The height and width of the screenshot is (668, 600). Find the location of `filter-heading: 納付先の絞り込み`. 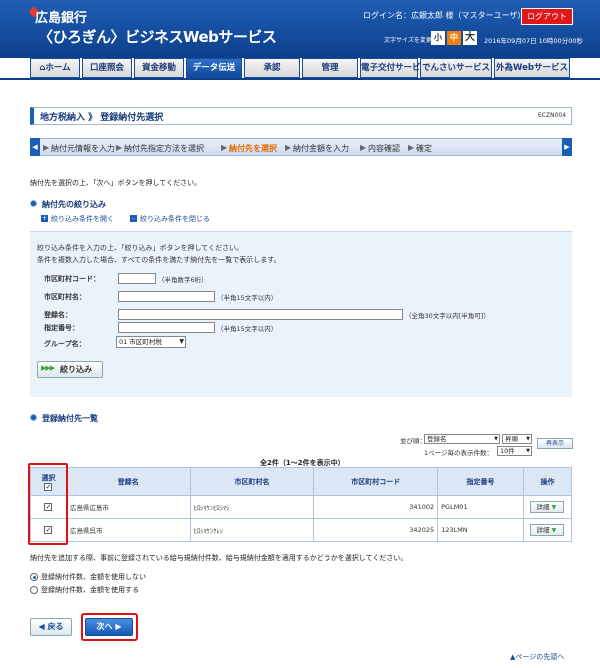

filter-heading: 納付先の絞り込み is located at coordinates (74, 204).